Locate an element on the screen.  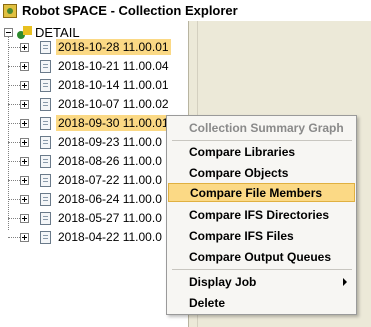
tree-item: 2018-10-21 11.00.04 is located at coordinates (89, 66).